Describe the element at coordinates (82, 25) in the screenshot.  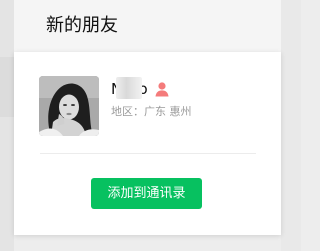
I see `page-title: 新的朋友` at that location.